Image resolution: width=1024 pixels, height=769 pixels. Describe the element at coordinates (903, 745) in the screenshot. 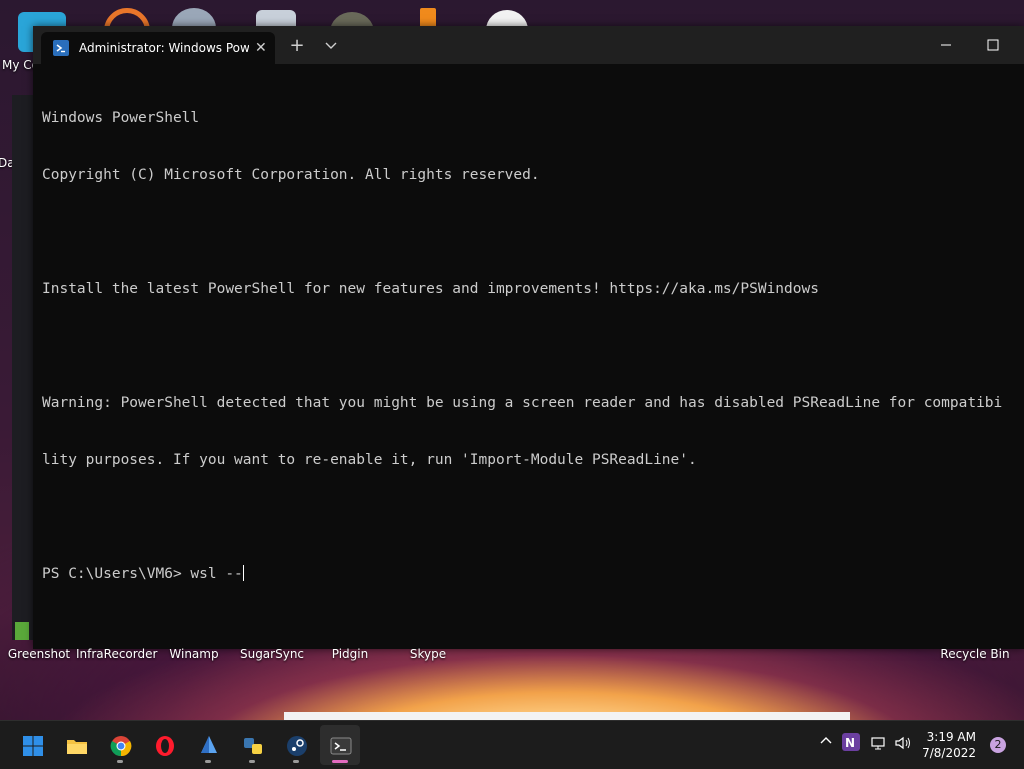

I see `volume-icon` at that location.